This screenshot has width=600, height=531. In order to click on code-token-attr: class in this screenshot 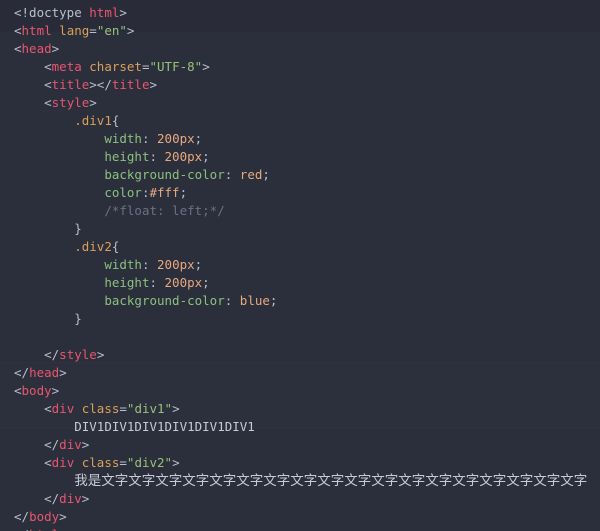, I will do `click(100, 462)`.